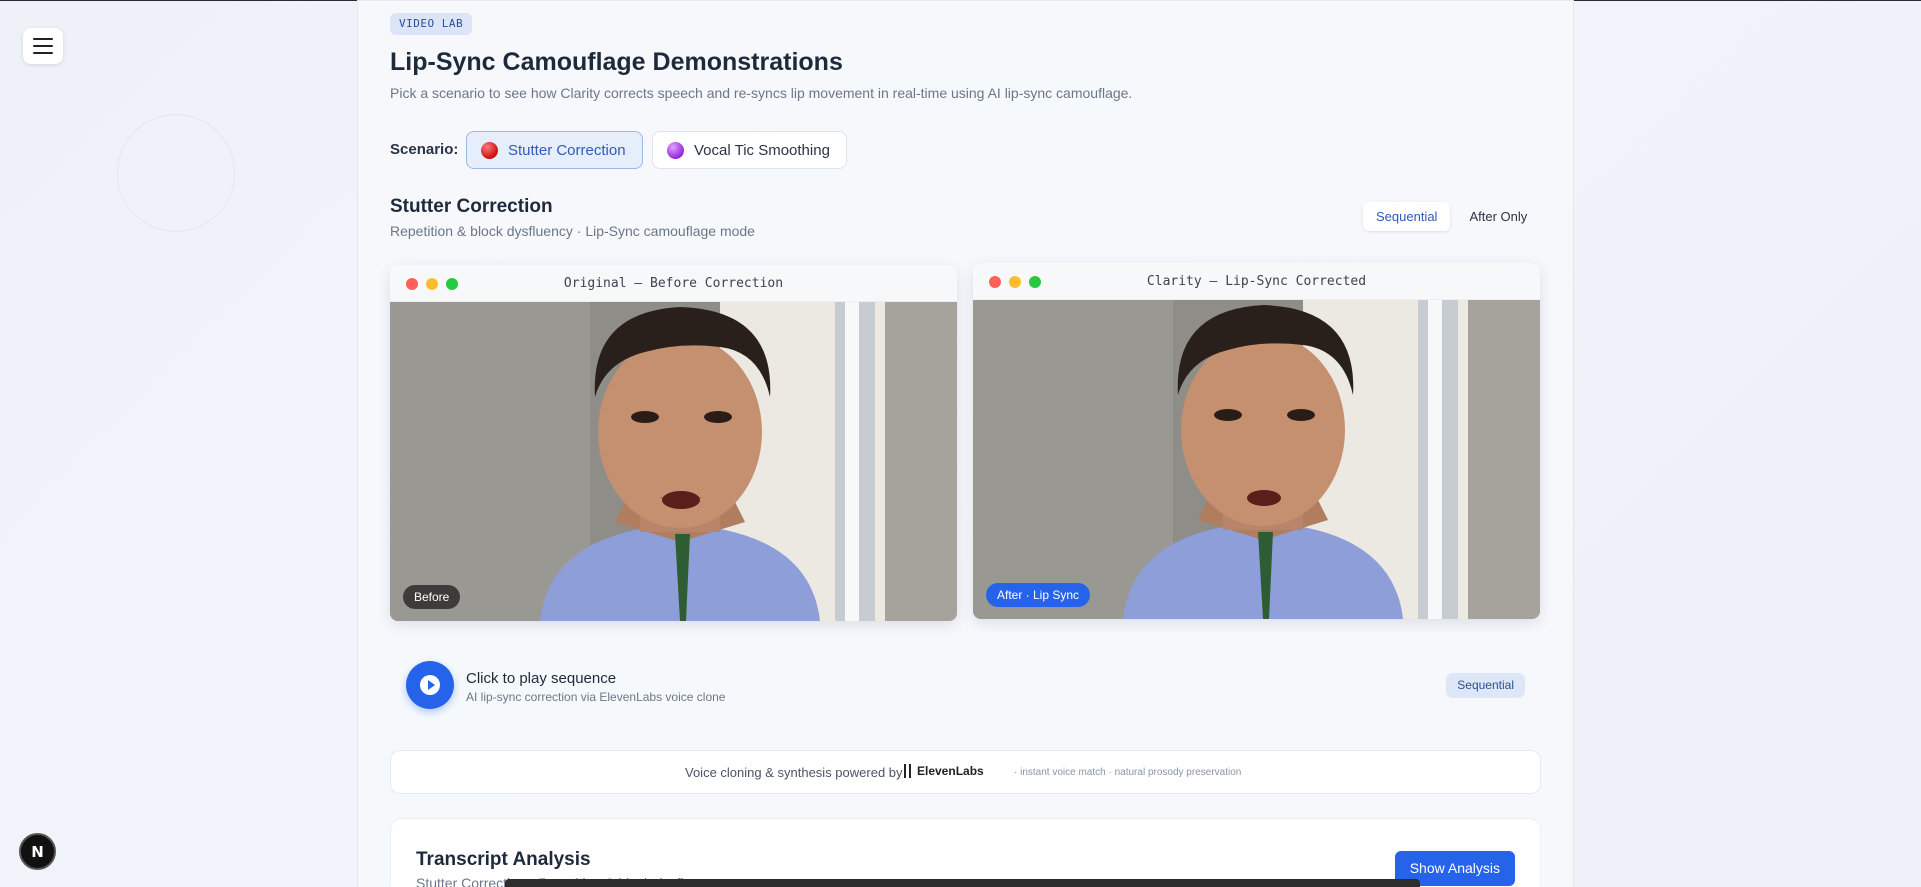 Image resolution: width=1921 pixels, height=887 pixels. Describe the element at coordinates (950, 771) in the screenshot. I see `credit-brand: ElevenLabs` at that location.